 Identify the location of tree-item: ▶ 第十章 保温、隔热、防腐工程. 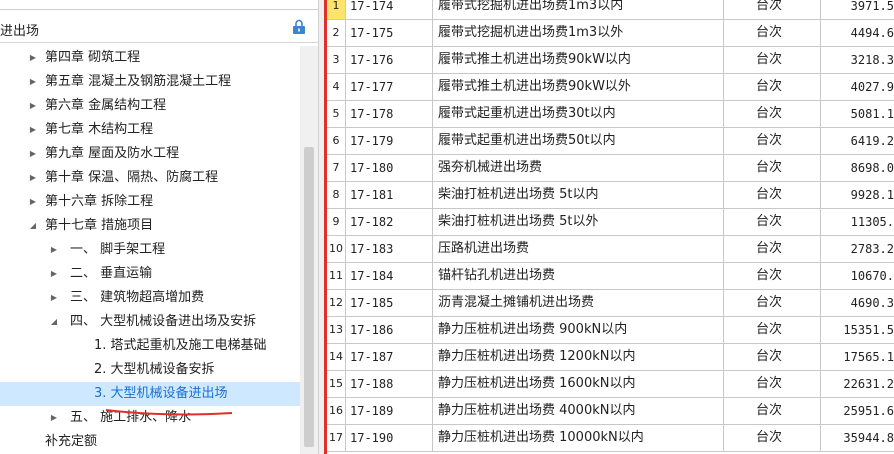
(150, 178).